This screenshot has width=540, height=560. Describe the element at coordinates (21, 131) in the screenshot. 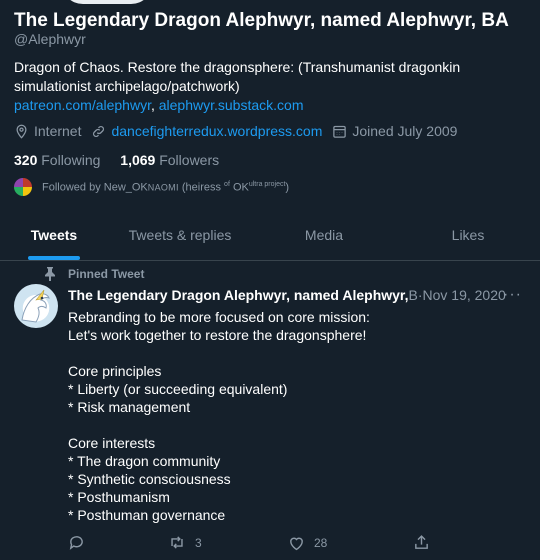

I see `location-pin-icon` at that location.